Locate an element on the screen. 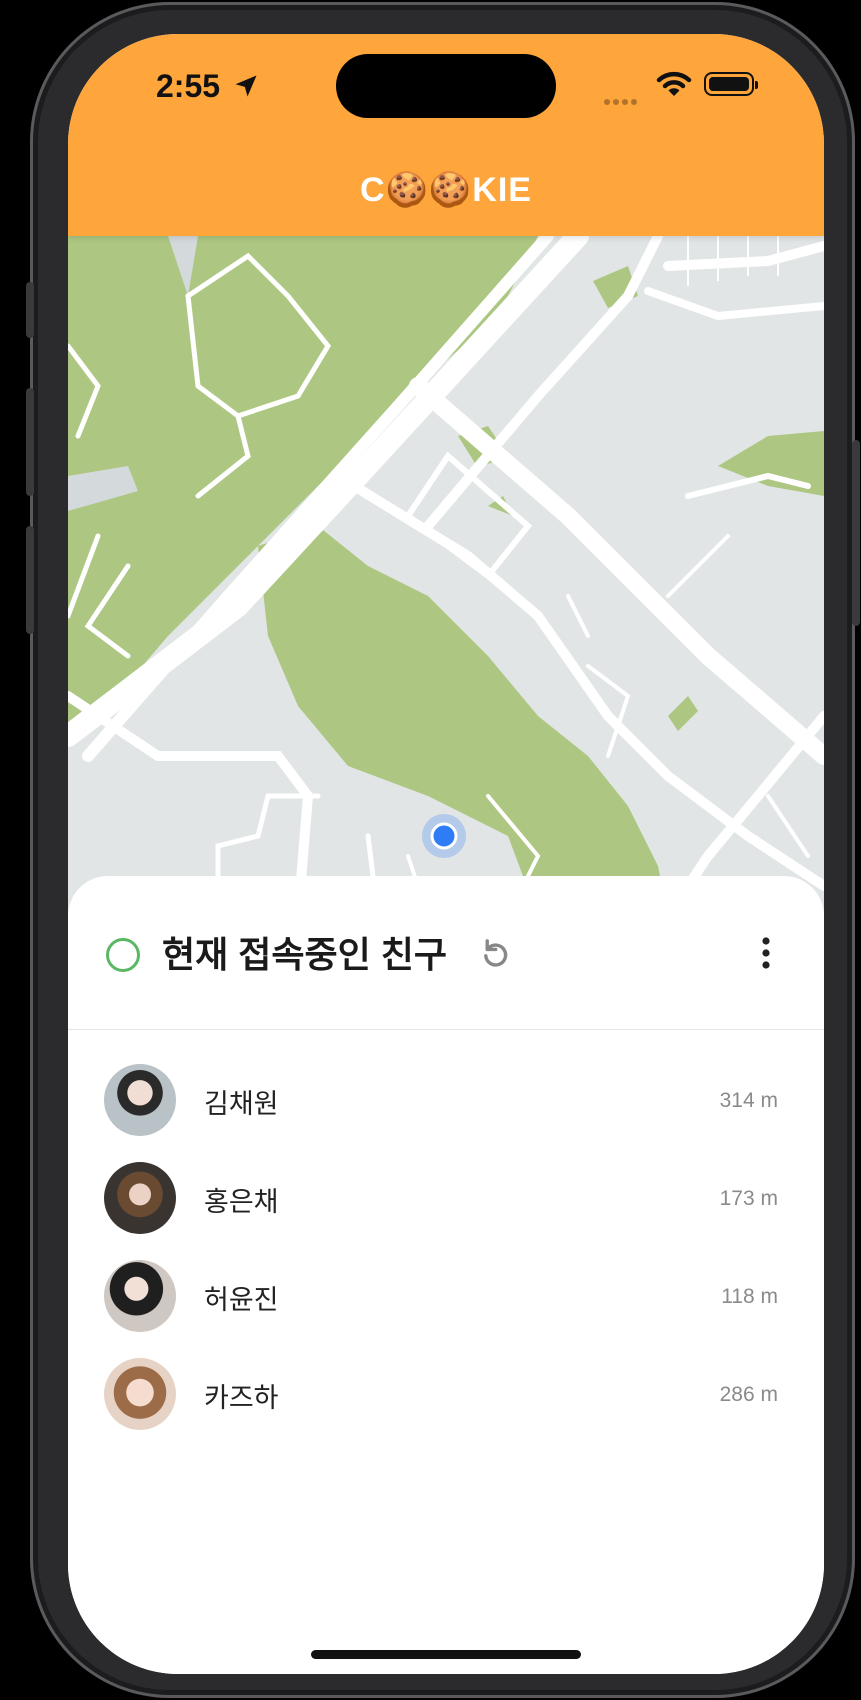 The image size is (861, 1700). battery-icon is located at coordinates (731, 84).